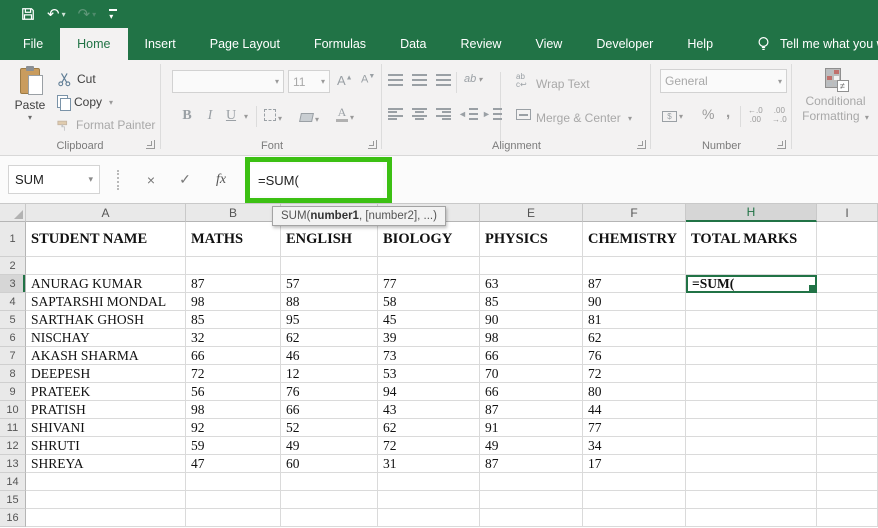 The image size is (878, 528). I want to click on cell-E5: 90, so click(531, 320).